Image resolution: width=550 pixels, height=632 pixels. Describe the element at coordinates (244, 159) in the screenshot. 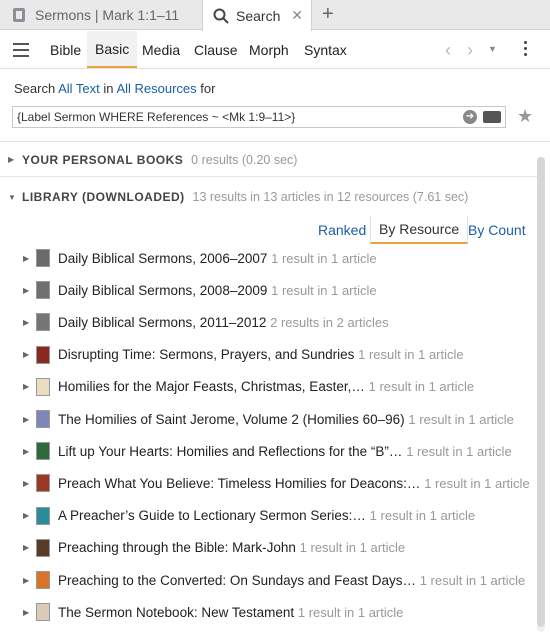

I see `section-info: 0 results (0.20 sec)` at that location.